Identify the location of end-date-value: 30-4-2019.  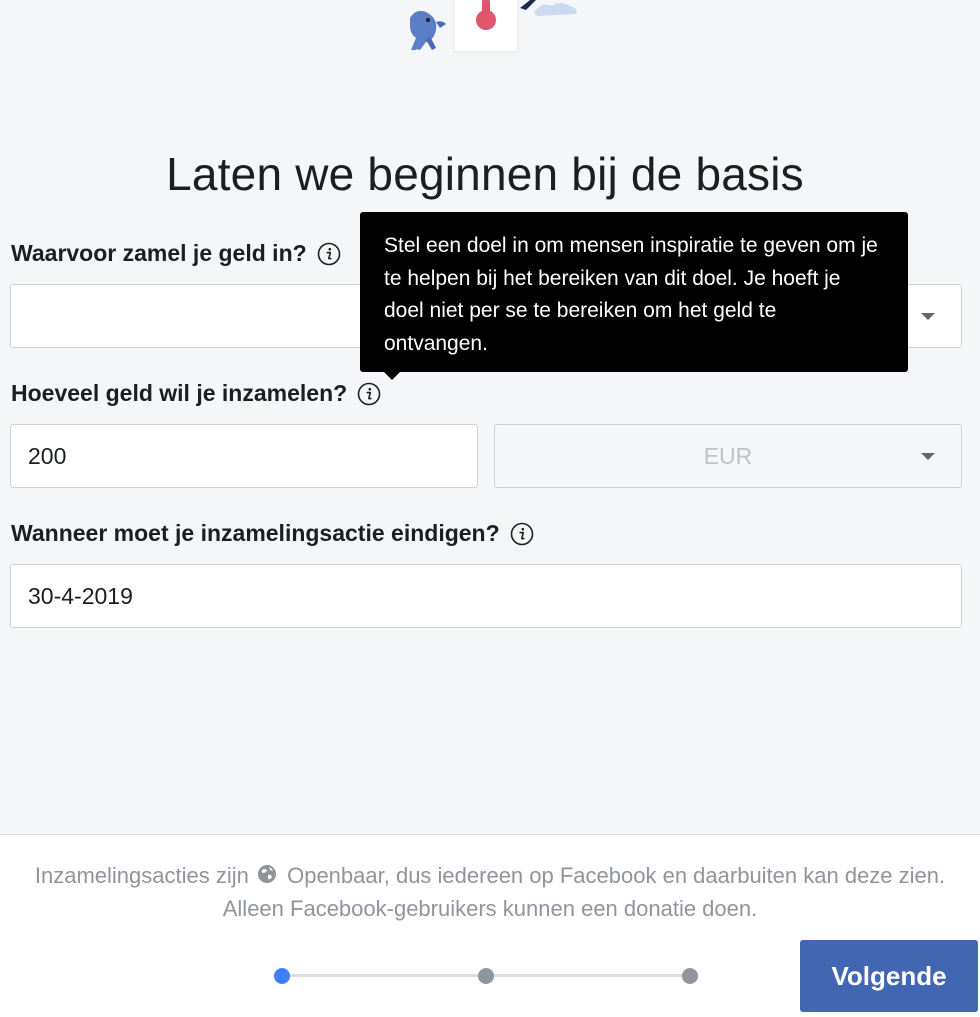
(80, 595).